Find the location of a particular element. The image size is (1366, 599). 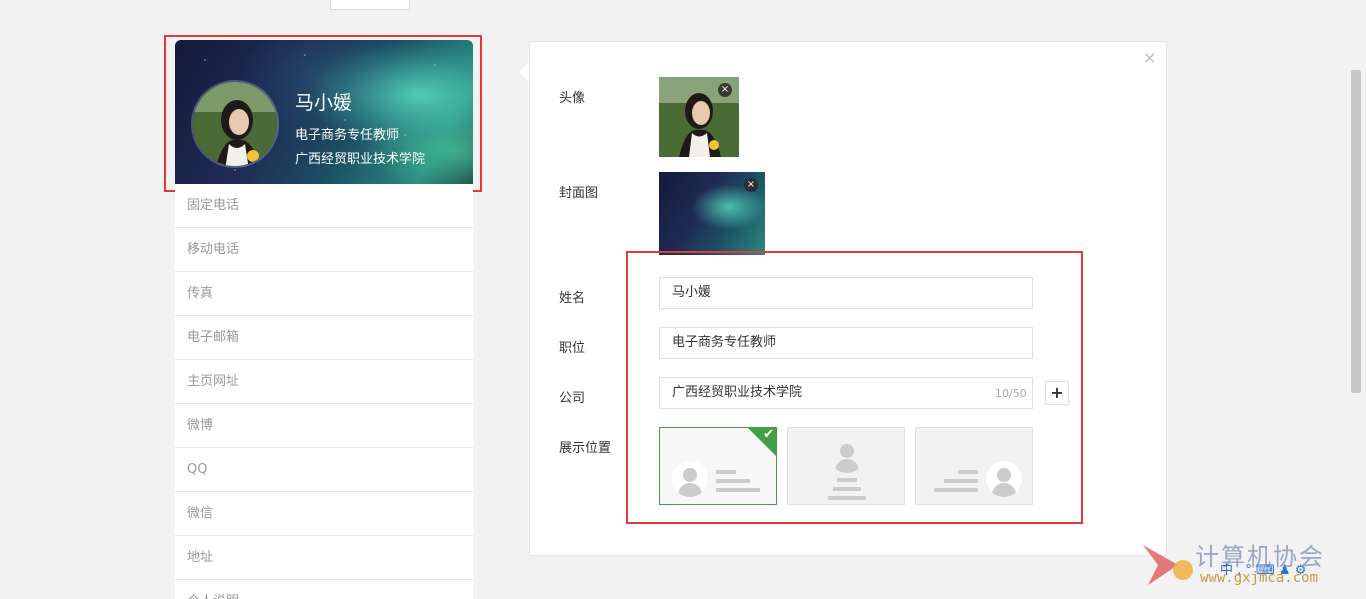

remove-cover-icon: × is located at coordinates (751, 185).